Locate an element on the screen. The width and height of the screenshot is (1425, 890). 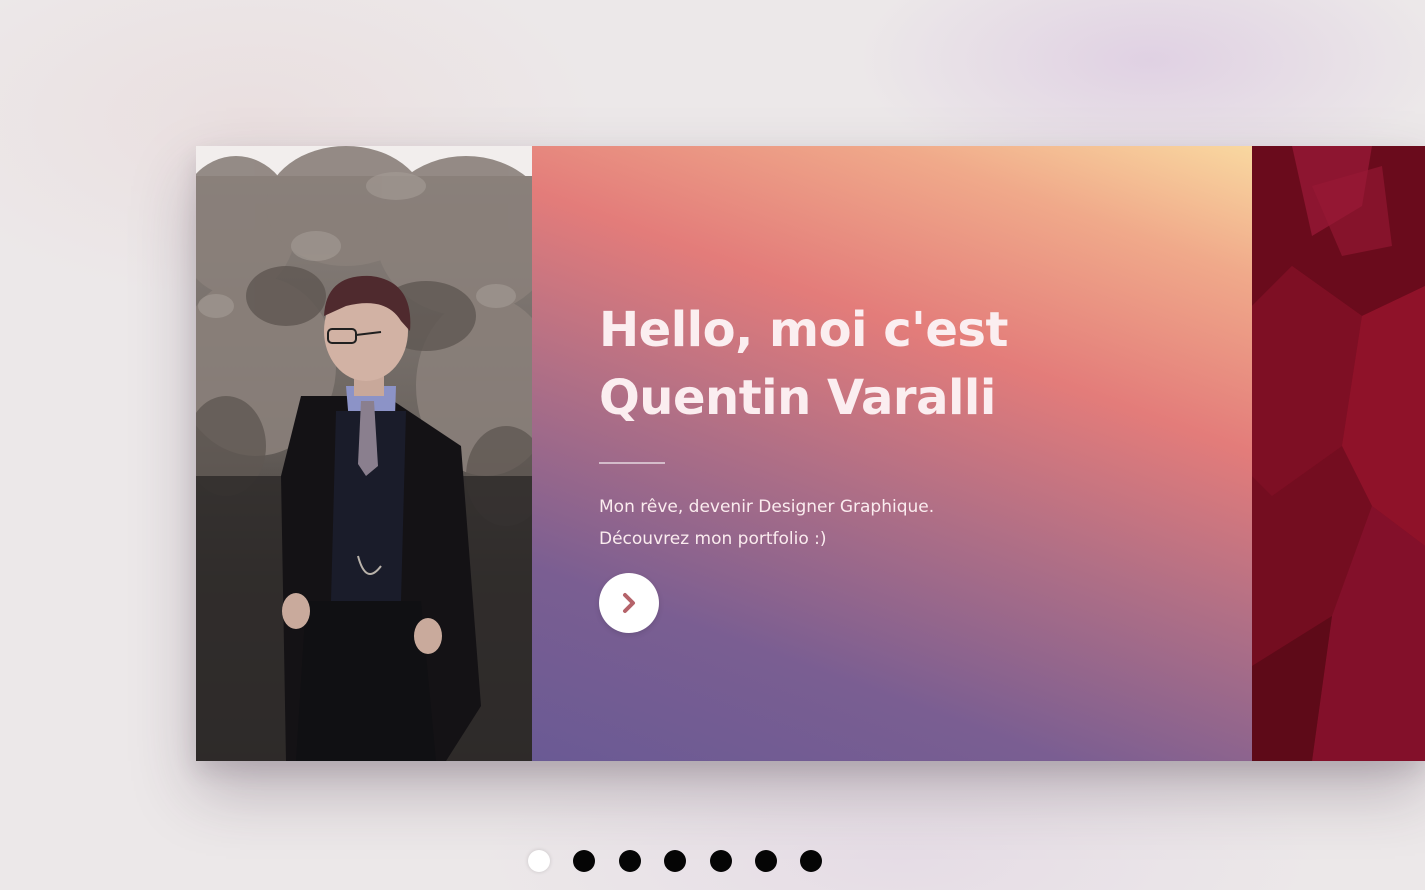
title-line-1: Hello, moi c'est is located at coordinates (803, 330).